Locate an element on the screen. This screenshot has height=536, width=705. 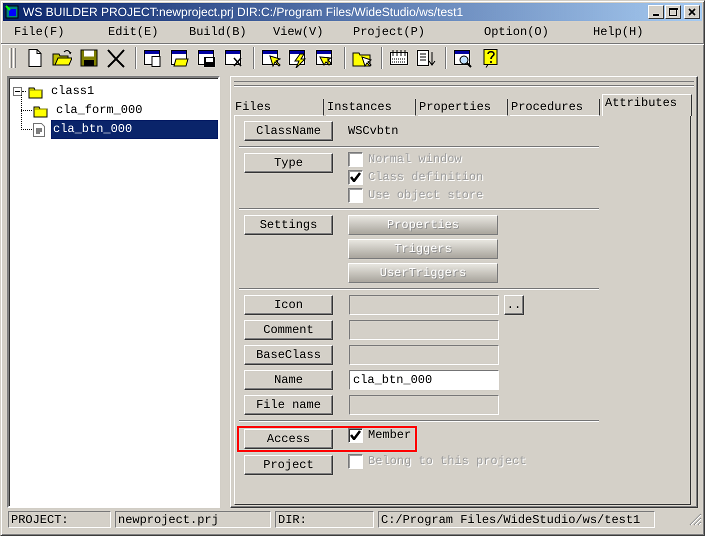
tab: Files is located at coordinates (279, 107).